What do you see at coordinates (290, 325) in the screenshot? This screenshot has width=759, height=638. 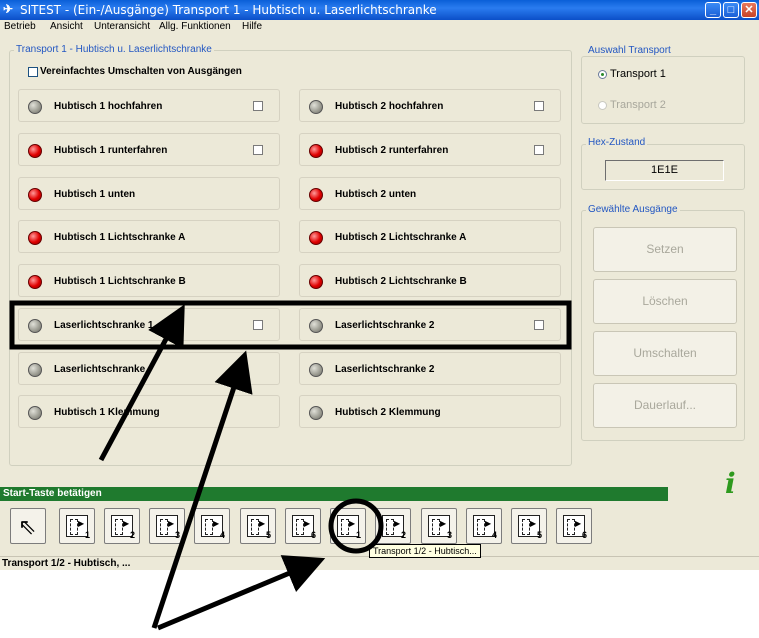 I see `highlight-box` at bounding box center [290, 325].